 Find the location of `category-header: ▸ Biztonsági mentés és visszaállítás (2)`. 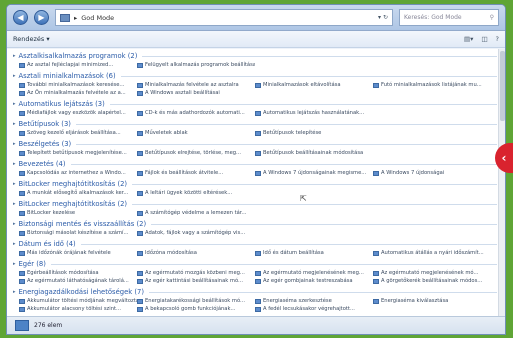

category-header: ▸ Biztonsági mentés és visszaállítás (2) is located at coordinates (255, 224).